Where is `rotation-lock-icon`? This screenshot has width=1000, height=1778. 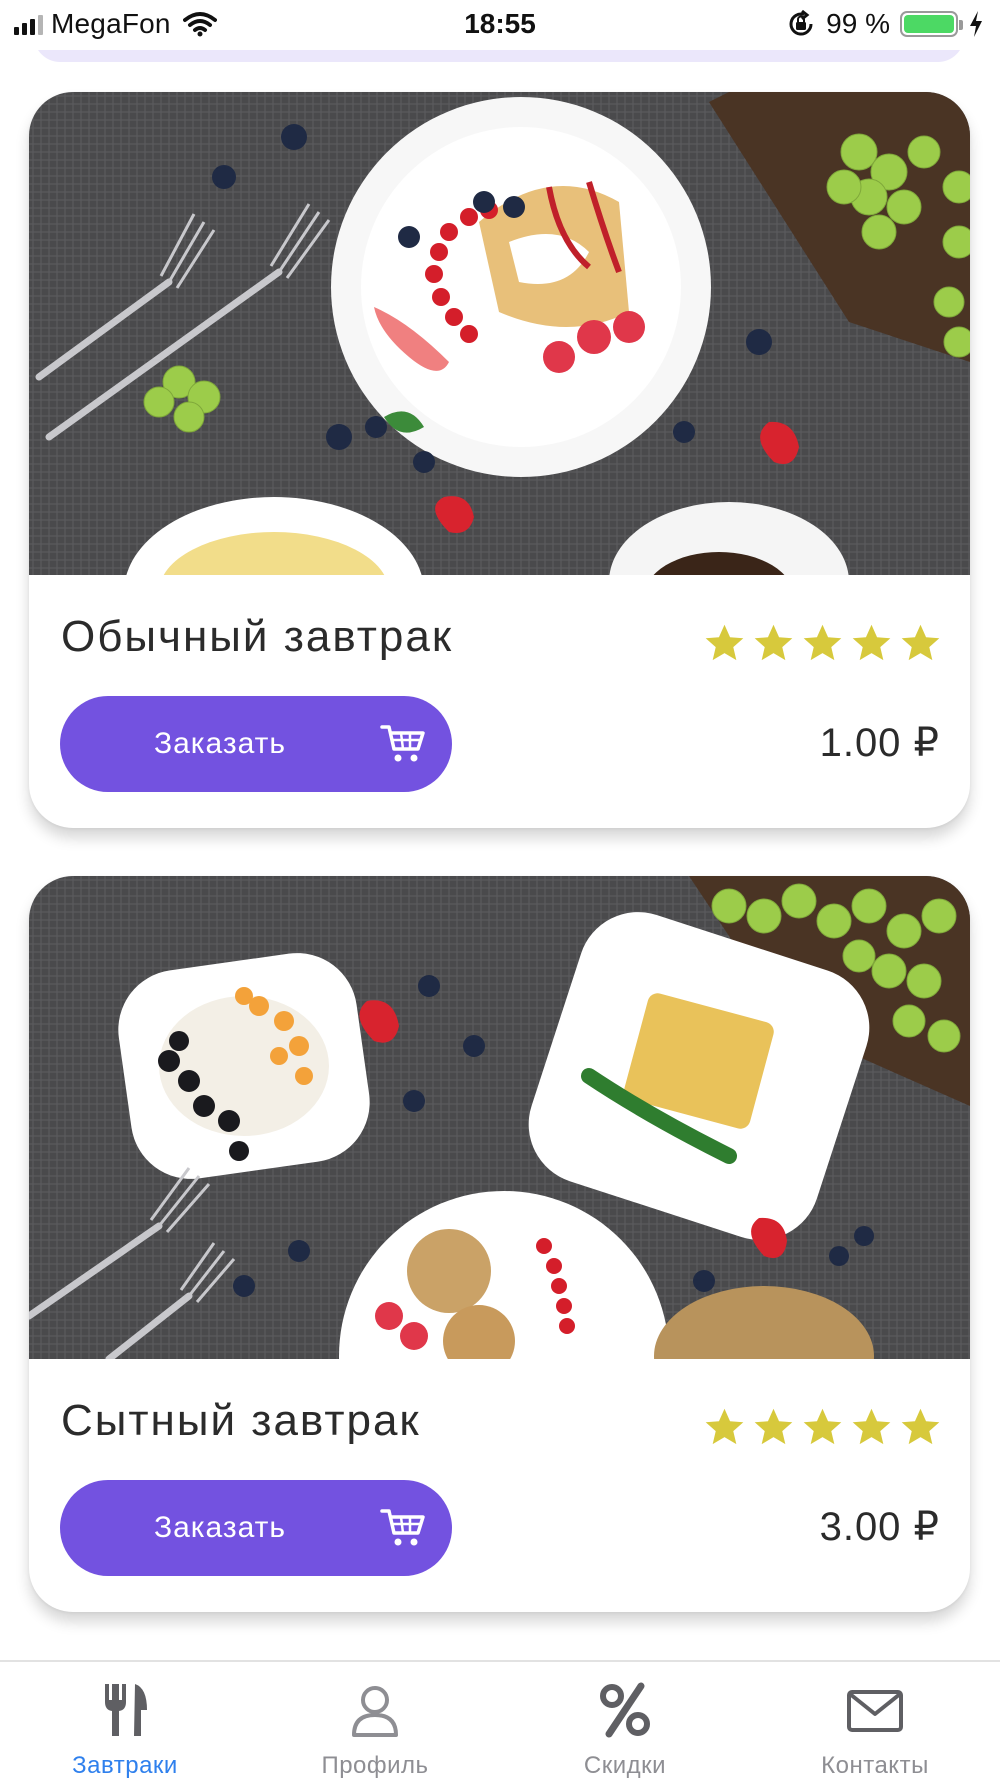 rotation-lock-icon is located at coordinates (801, 22).